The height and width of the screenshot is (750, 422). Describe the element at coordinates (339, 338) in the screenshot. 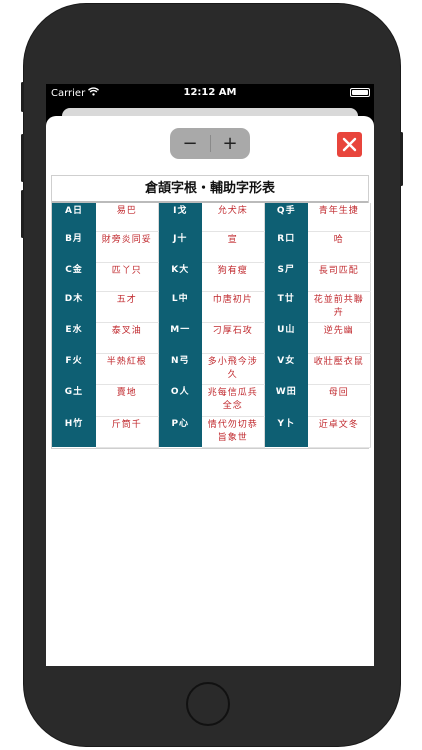

I see `example-glyphs: 逆先幽` at that location.